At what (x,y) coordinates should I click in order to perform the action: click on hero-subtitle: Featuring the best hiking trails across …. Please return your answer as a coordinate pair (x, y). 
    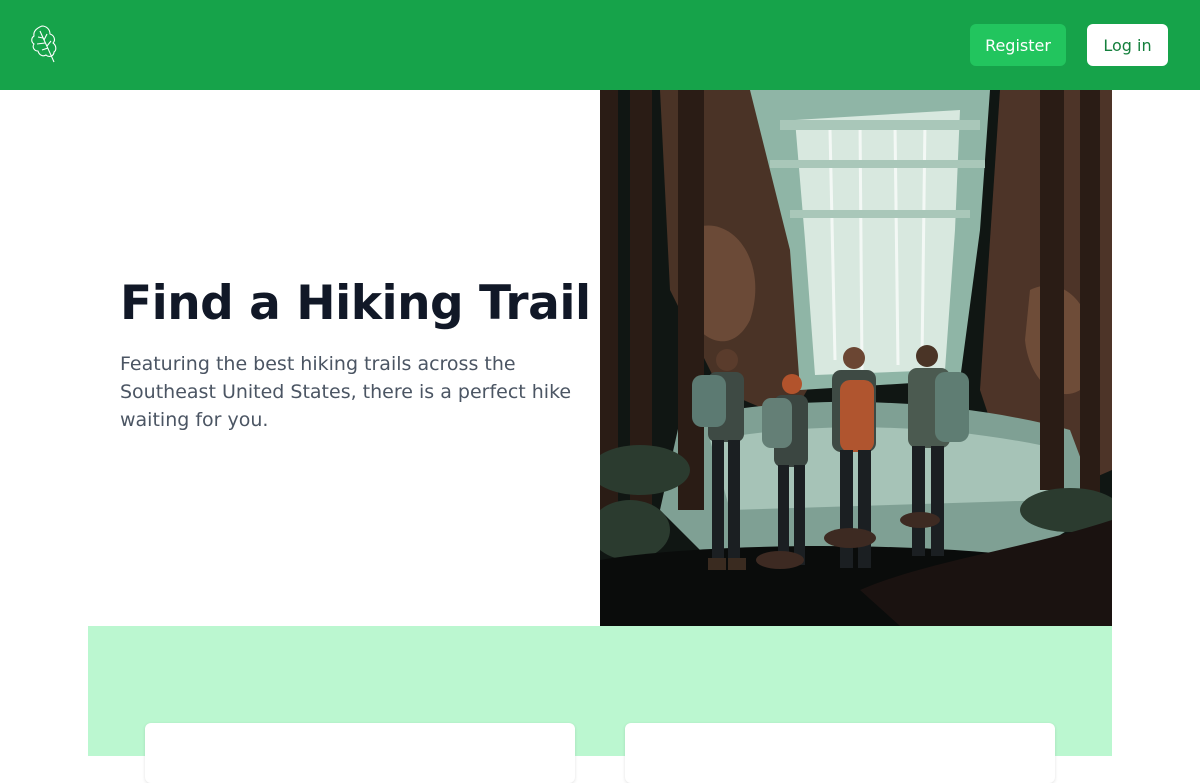
    Looking at the image, I should click on (346, 392).